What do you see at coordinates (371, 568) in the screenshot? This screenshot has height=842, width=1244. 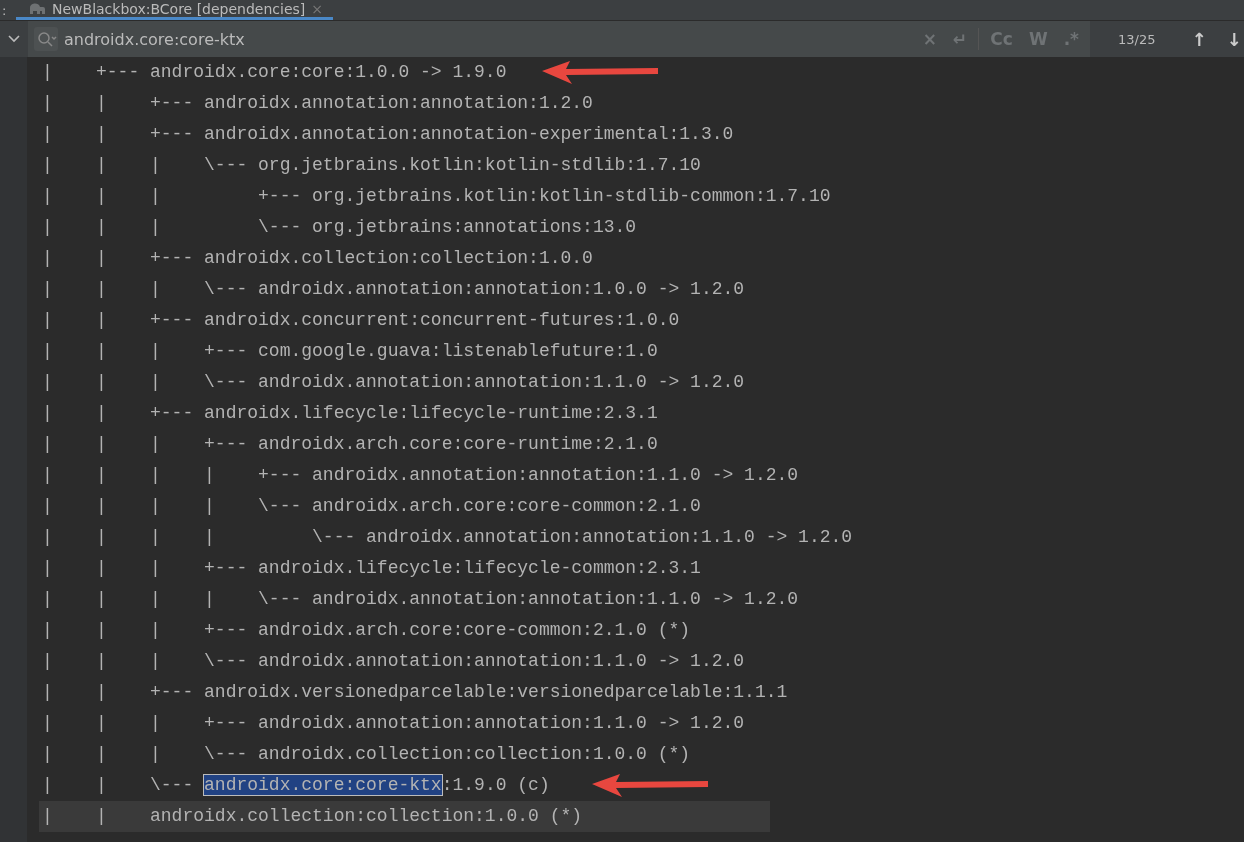 I see `console-line: | | | +--- androidx.lifecycle:lifecycle-common:2.3.1` at bounding box center [371, 568].